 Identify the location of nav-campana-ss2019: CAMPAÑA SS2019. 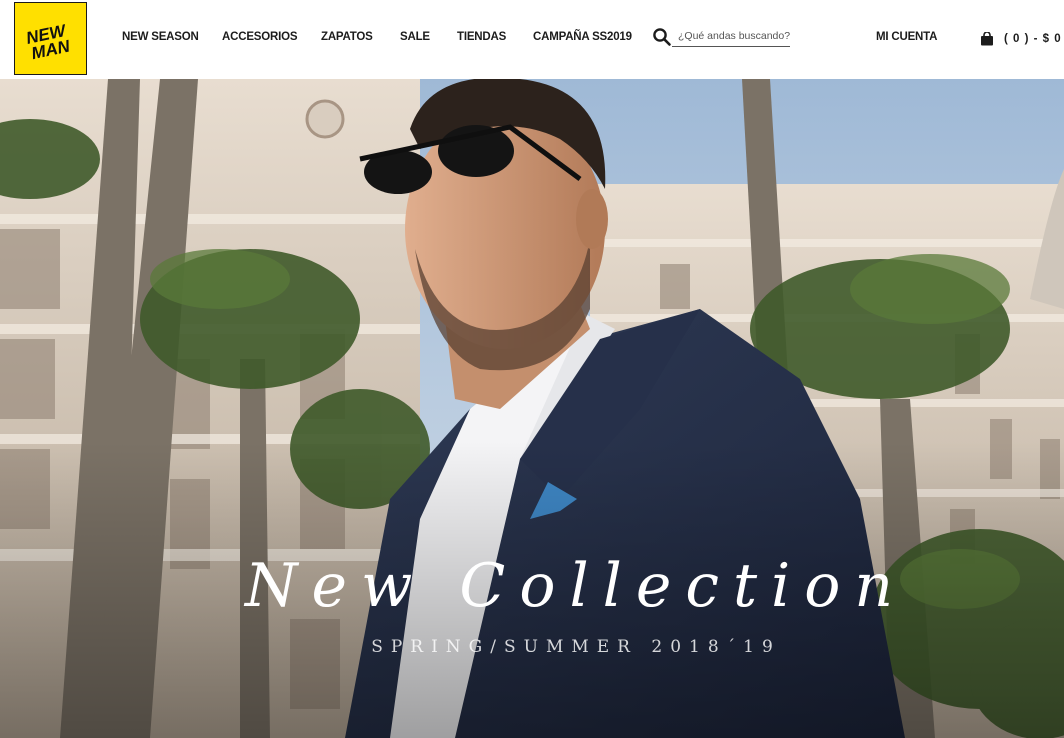
(582, 39).